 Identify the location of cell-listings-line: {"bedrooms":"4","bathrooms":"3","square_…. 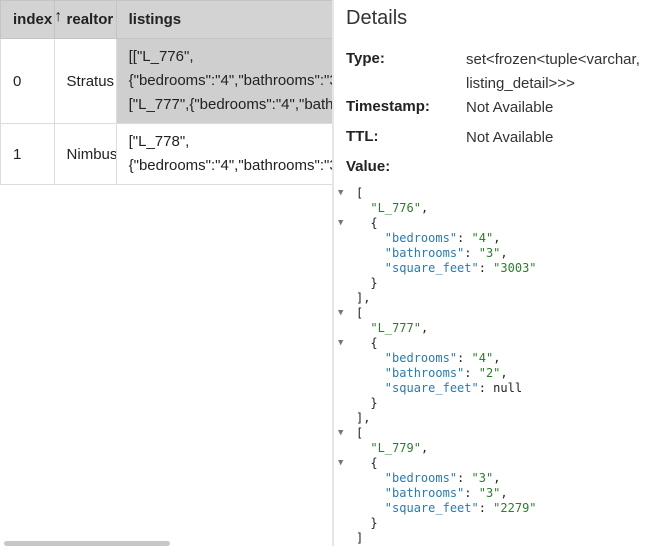
(230, 80).